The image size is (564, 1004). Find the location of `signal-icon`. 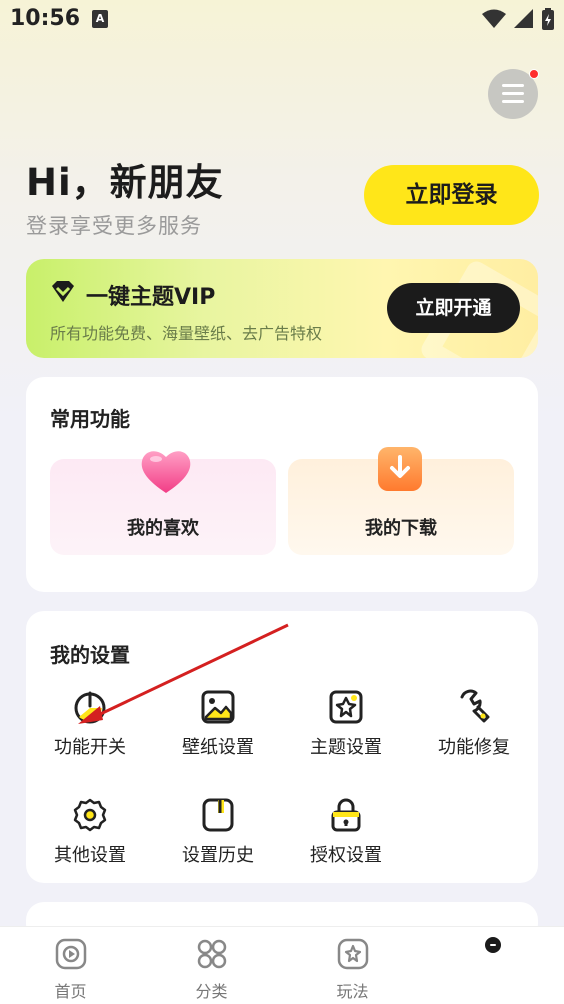

signal-icon is located at coordinates (523, 18).